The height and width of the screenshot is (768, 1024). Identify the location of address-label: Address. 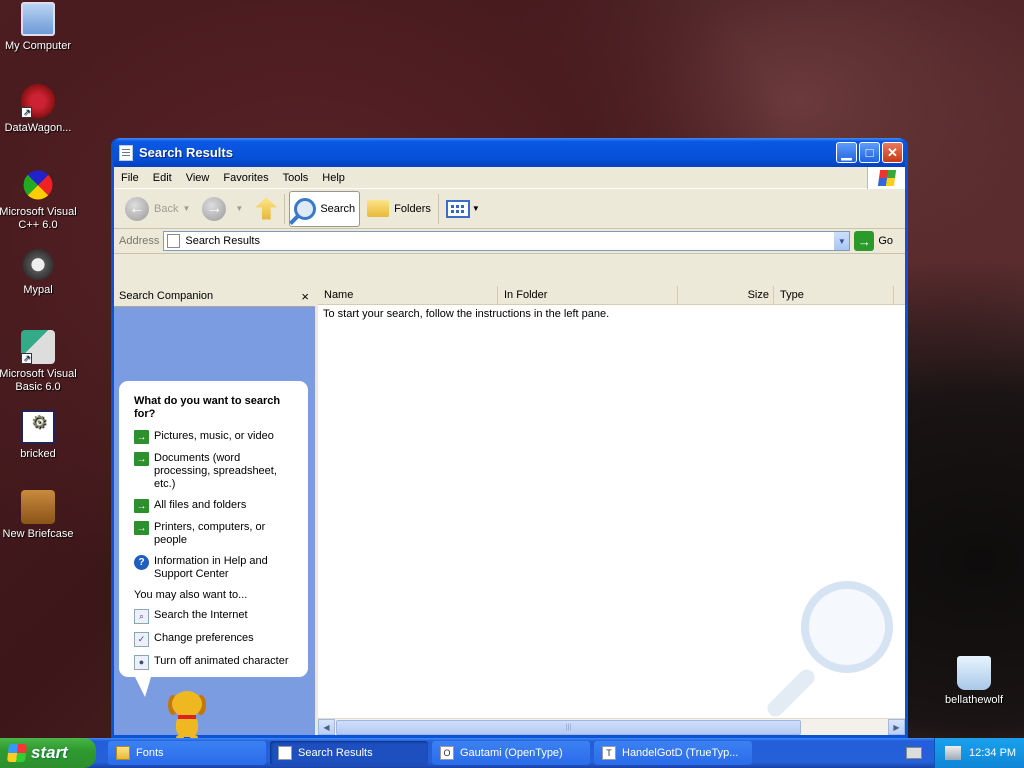
(139, 241).